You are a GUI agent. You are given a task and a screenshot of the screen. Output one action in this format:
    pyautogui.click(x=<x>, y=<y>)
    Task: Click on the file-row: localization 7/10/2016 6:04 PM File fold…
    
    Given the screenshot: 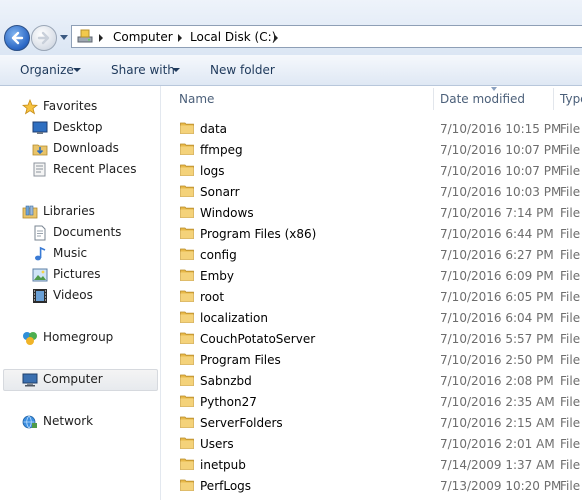 What is the action you would take?
    pyautogui.click(x=371, y=316)
    